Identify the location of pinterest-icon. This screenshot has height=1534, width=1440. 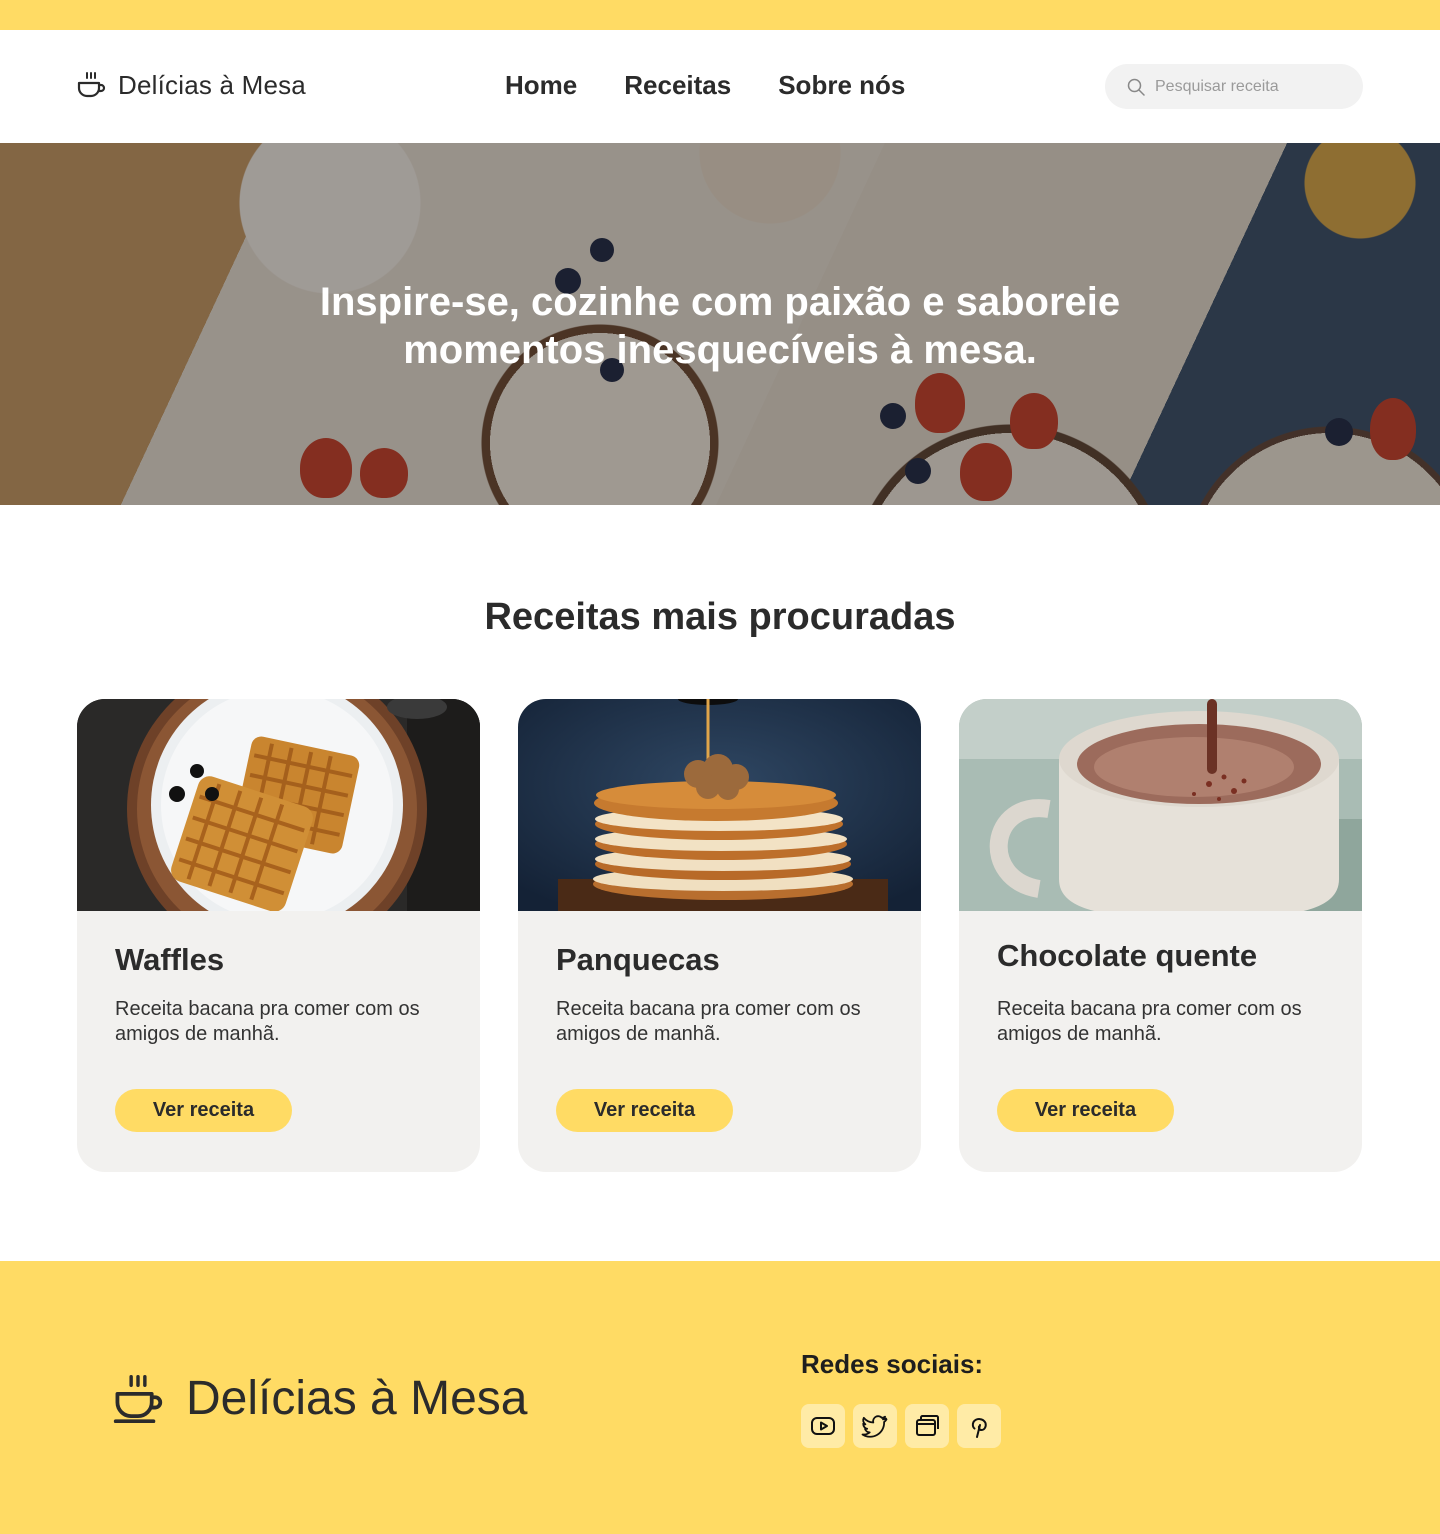
(979, 1428).